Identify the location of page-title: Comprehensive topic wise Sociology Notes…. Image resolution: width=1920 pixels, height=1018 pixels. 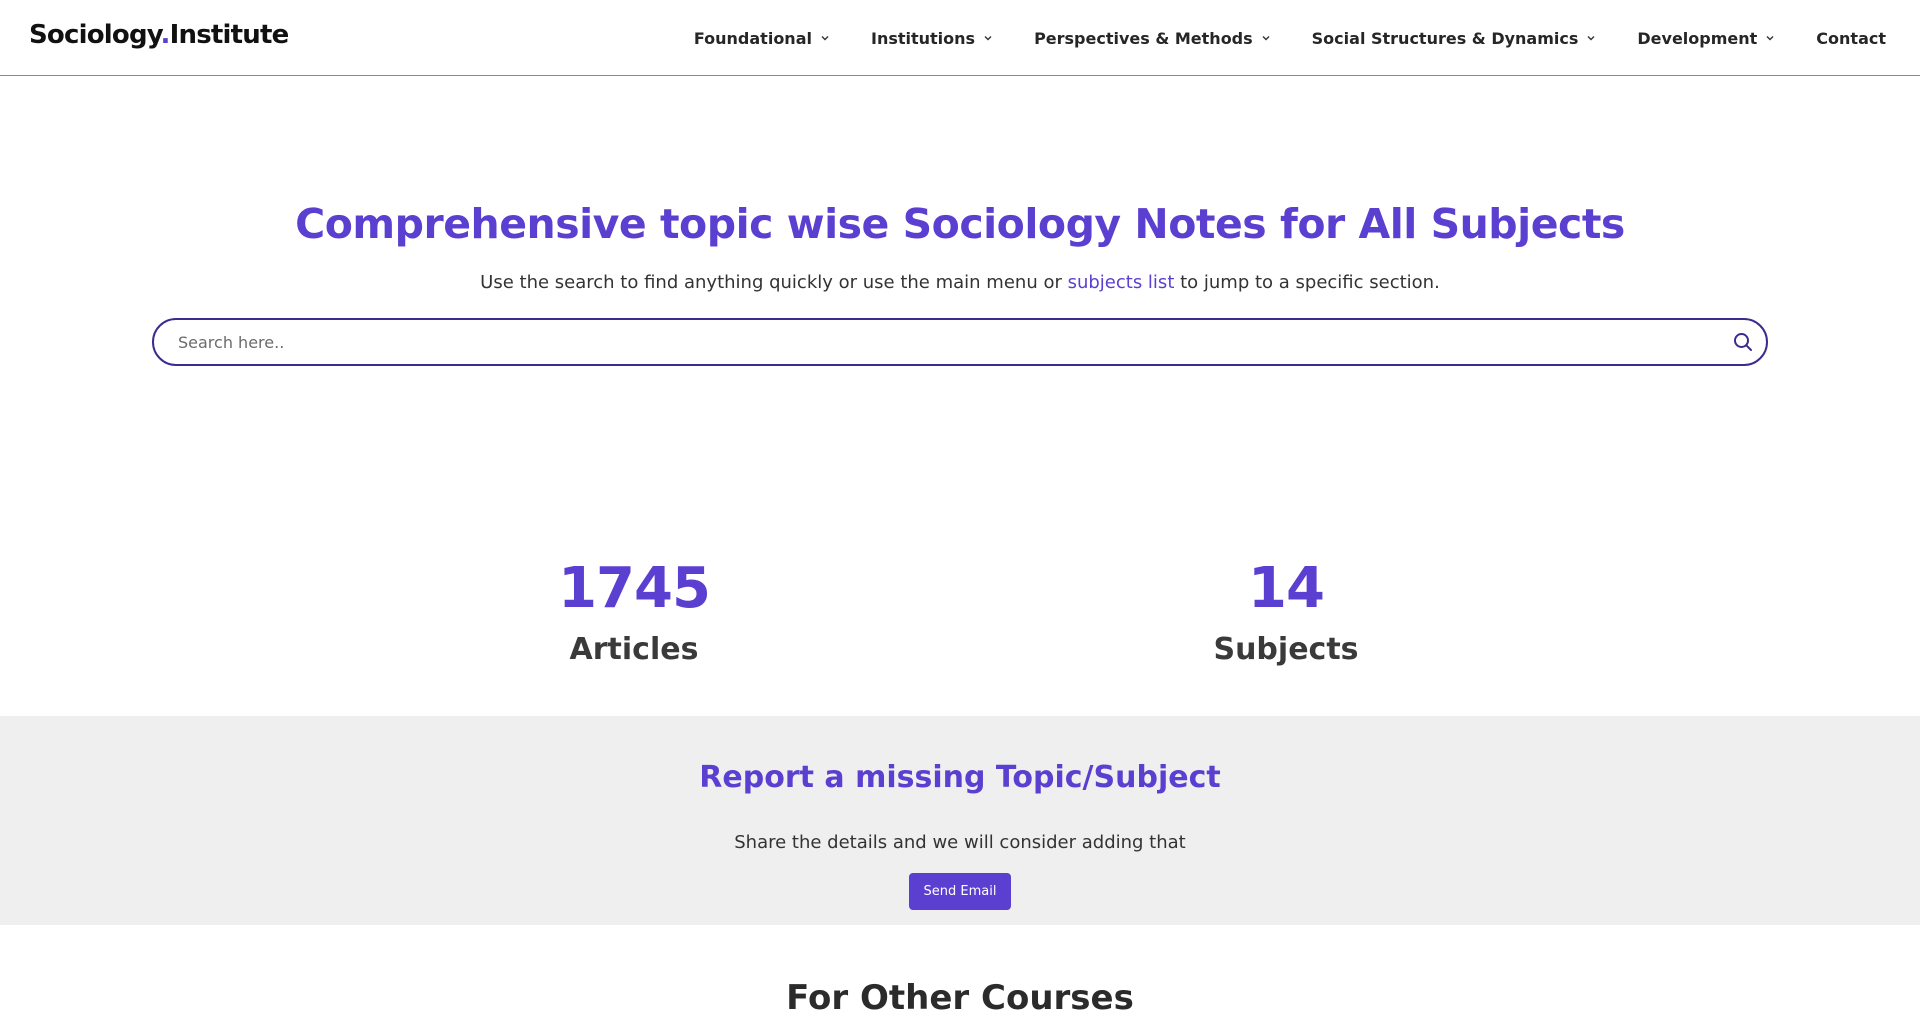
(960, 224).